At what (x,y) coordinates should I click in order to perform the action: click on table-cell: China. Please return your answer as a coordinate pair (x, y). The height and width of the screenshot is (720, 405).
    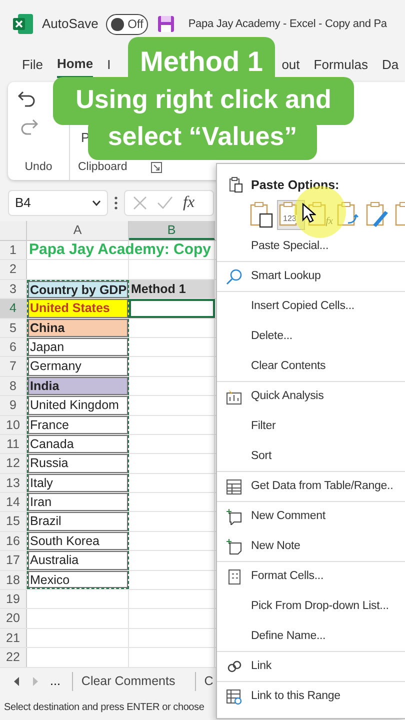
    Looking at the image, I should click on (78, 327).